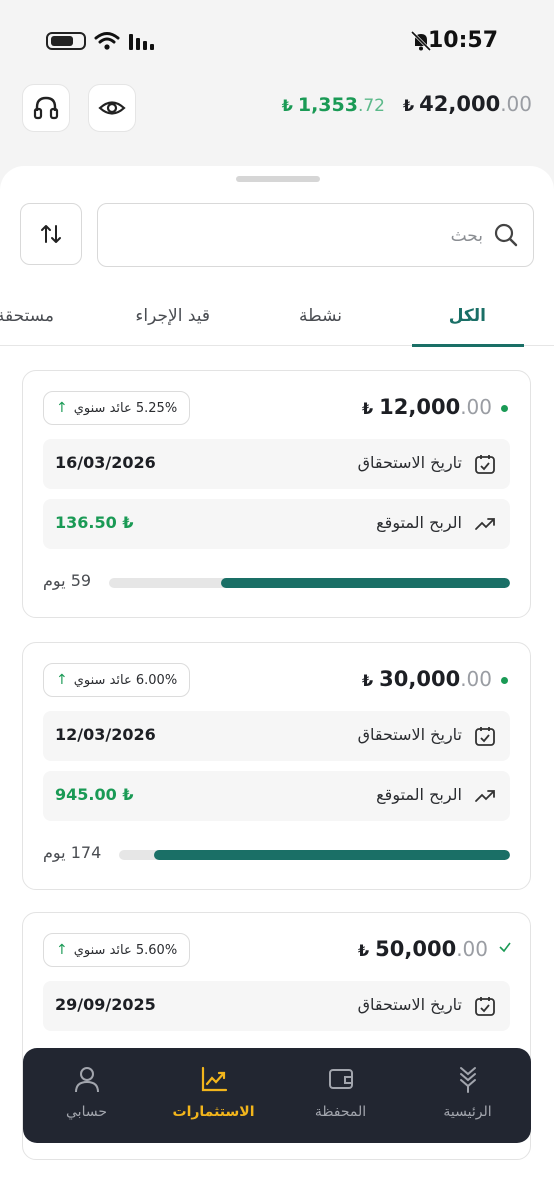  What do you see at coordinates (516, 104) in the screenshot?
I see `total-decimal: .00` at bounding box center [516, 104].